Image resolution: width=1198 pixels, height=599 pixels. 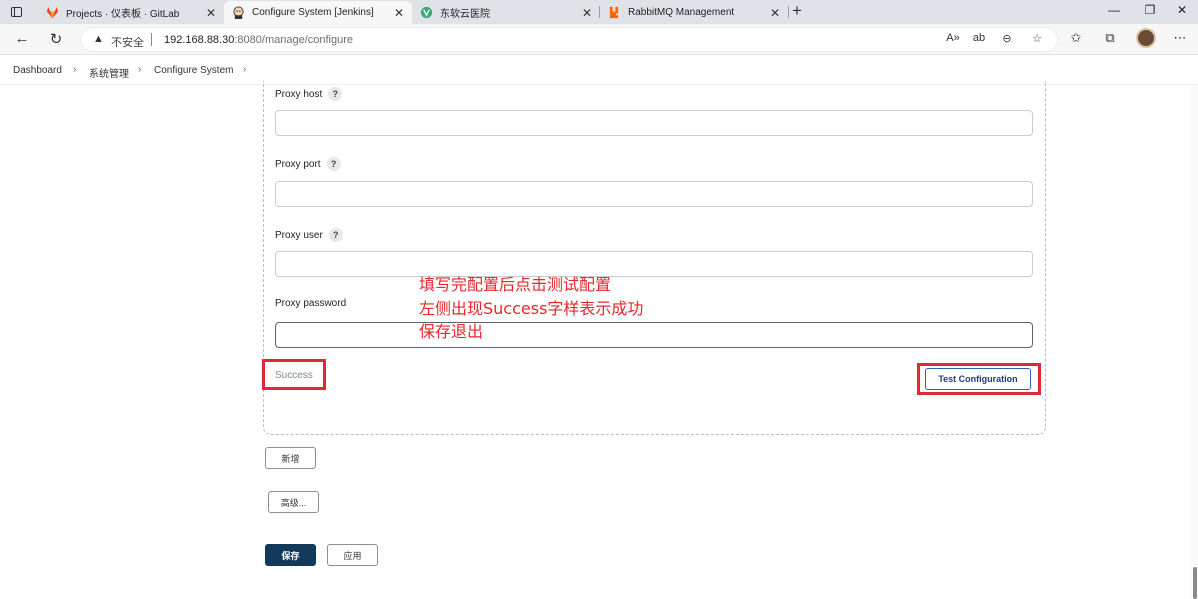 What do you see at coordinates (515, 284) in the screenshot?
I see `annotation-line: 填写完配置后点击测试配置` at bounding box center [515, 284].